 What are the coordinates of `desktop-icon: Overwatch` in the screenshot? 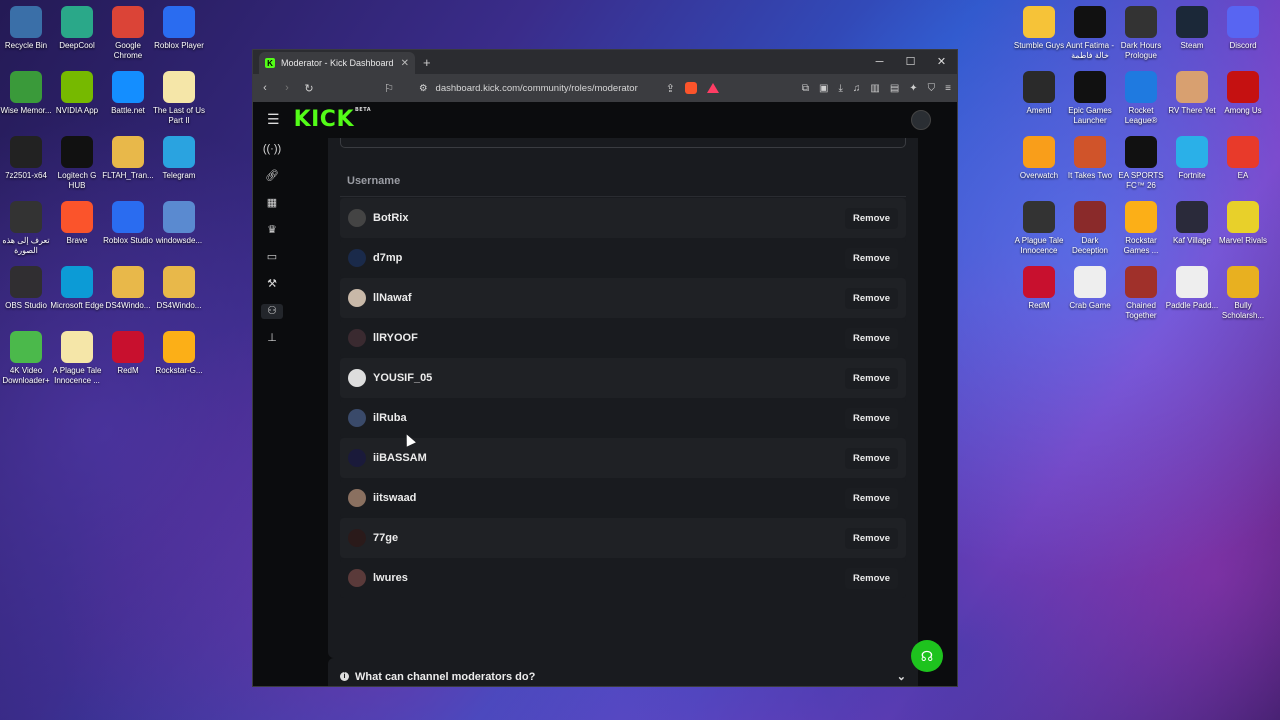 It's located at (1039, 158).